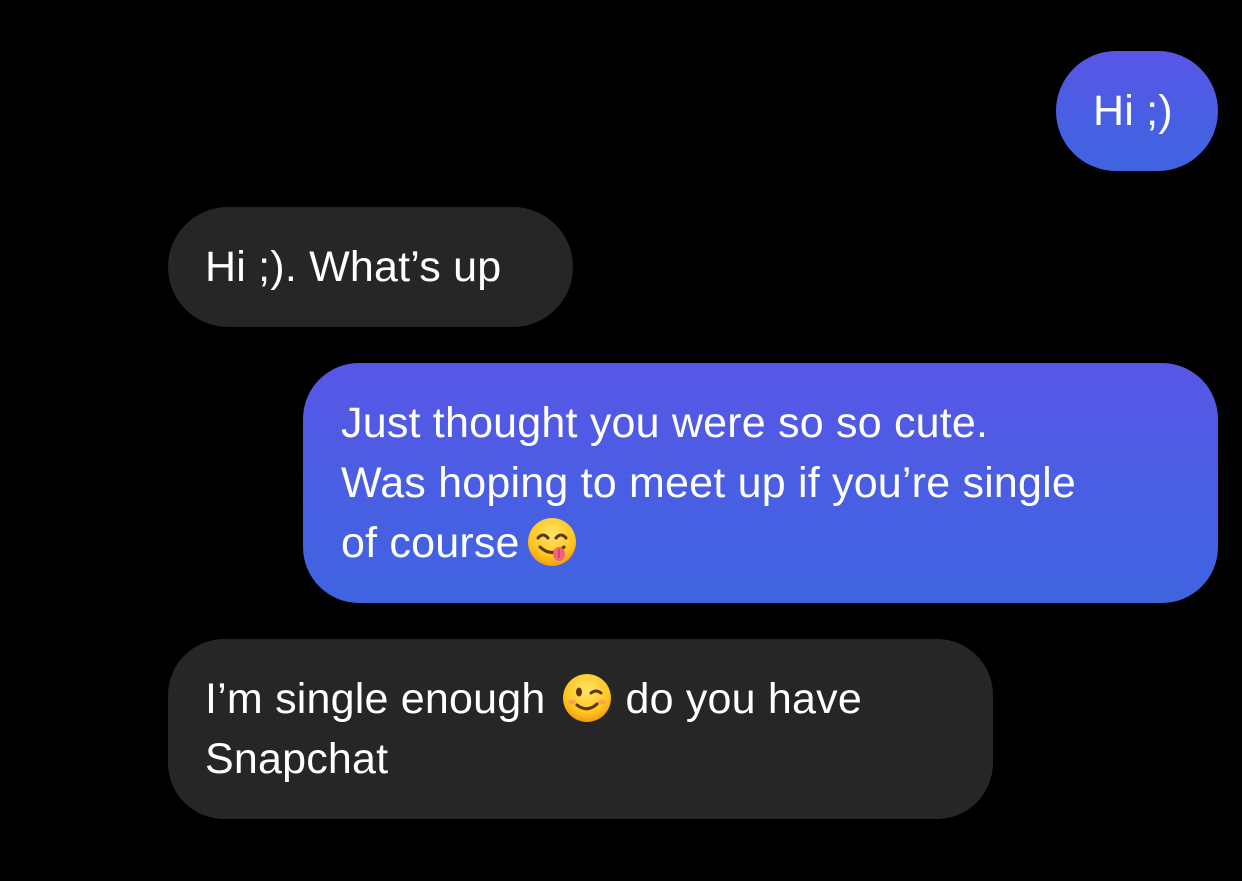 This screenshot has height=881, width=1242. I want to click on message-text-segment: I’m single enough, so click(375, 699).